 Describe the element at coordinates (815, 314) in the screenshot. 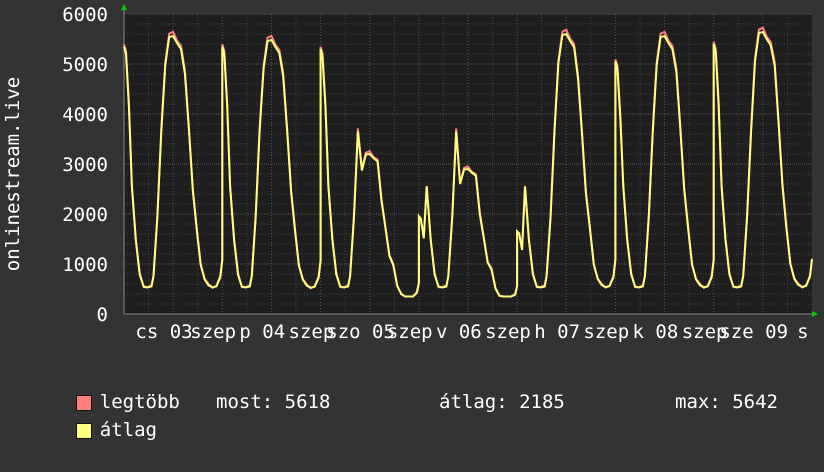

I see `x-axis-arrow` at that location.